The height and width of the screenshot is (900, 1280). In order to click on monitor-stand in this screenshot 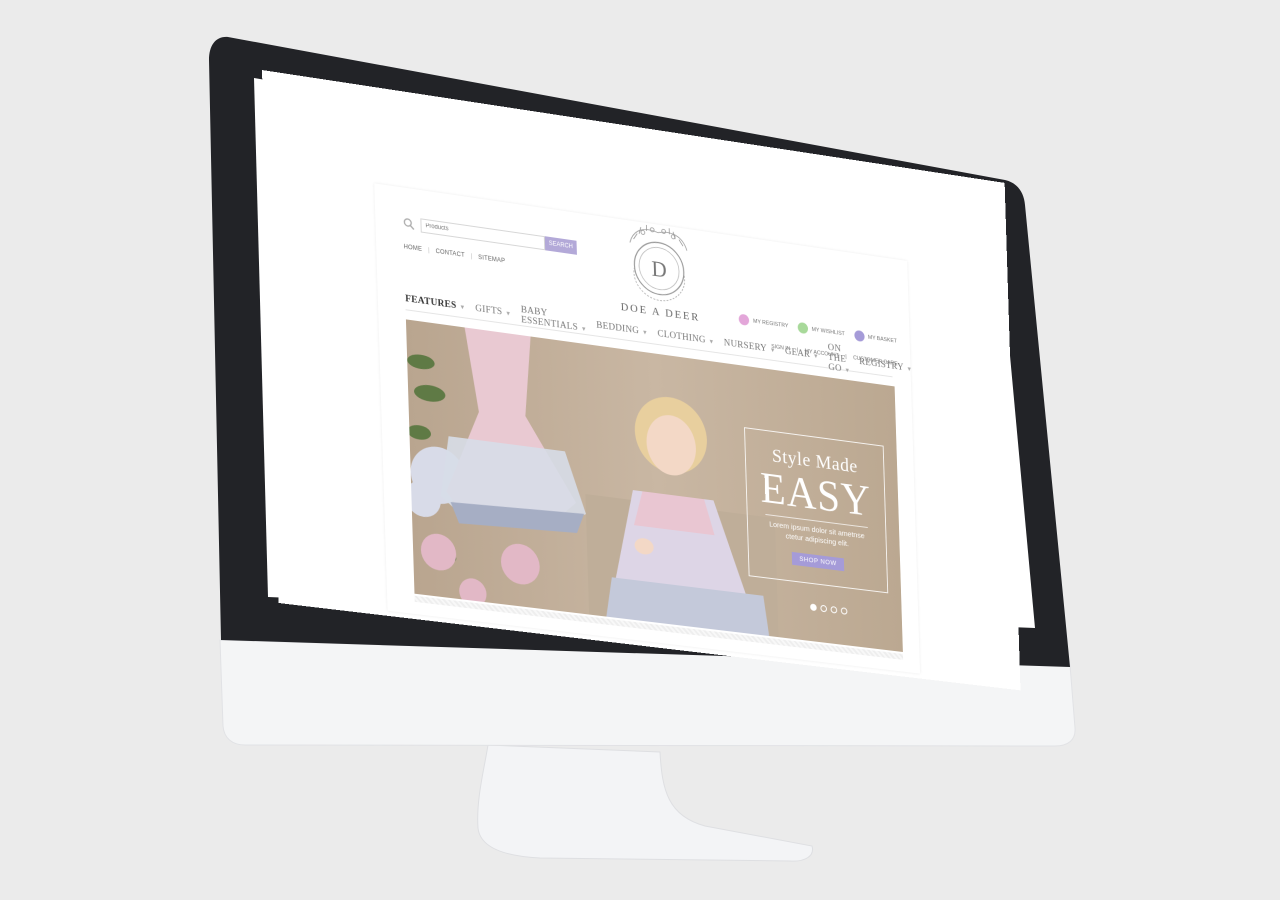, I will do `click(645, 803)`.